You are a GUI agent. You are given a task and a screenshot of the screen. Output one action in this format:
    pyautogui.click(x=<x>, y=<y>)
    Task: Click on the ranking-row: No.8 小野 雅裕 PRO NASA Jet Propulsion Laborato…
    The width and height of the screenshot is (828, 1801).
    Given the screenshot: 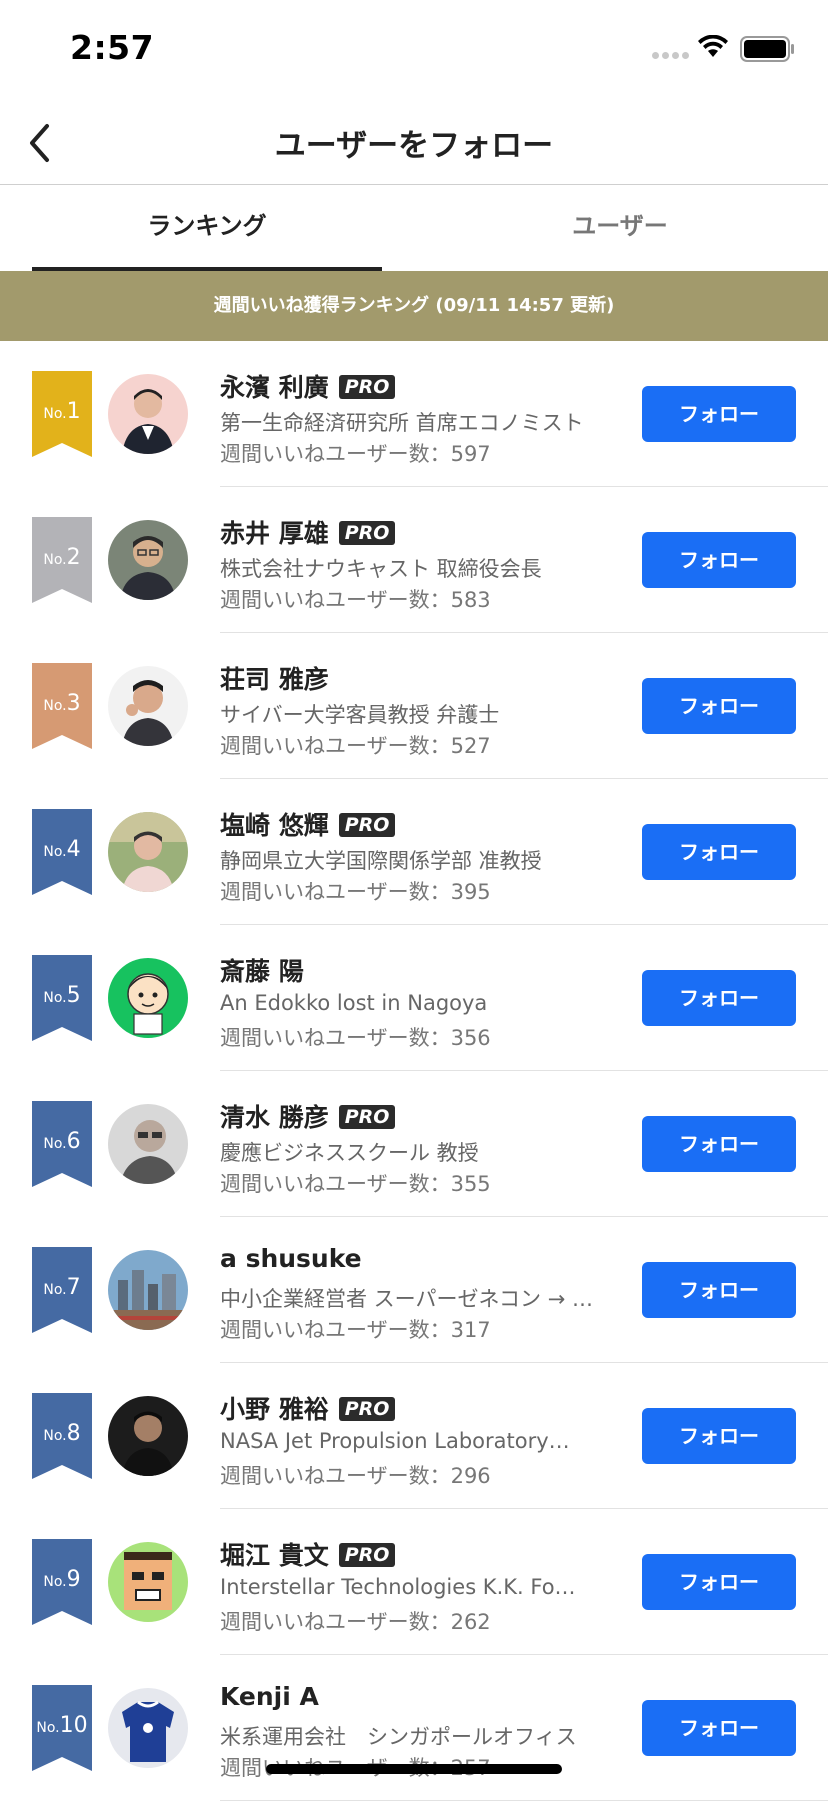 What is the action you would take?
    pyautogui.click(x=414, y=1436)
    